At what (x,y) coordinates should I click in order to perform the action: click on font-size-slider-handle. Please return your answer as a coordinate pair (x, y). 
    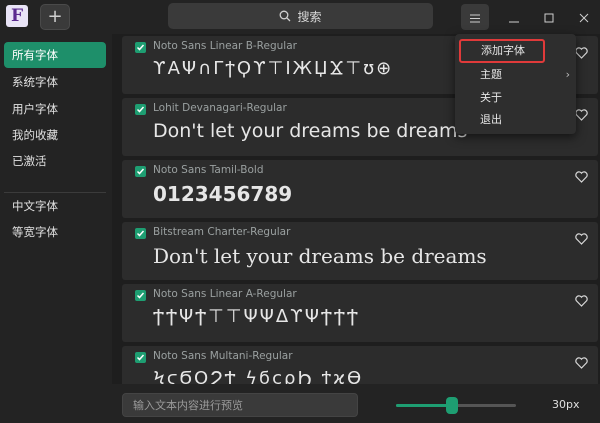
    Looking at the image, I should click on (452, 405).